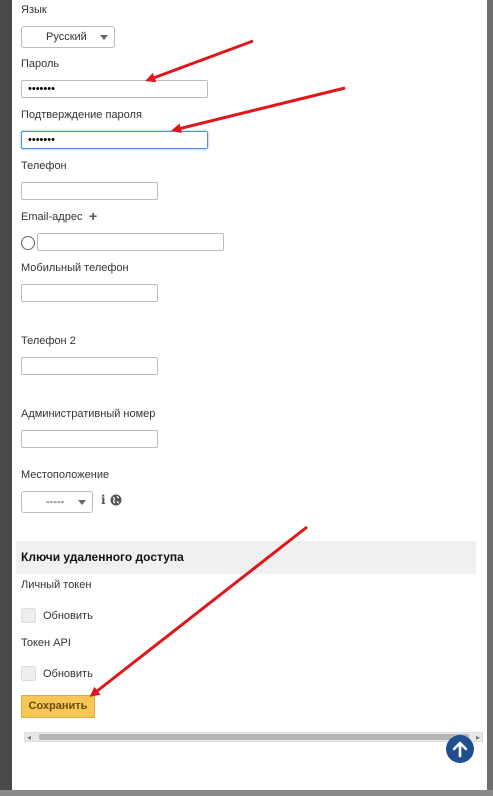 The height and width of the screenshot is (796, 493). I want to click on annotation-arrow-password-confirm, so click(258, 110).